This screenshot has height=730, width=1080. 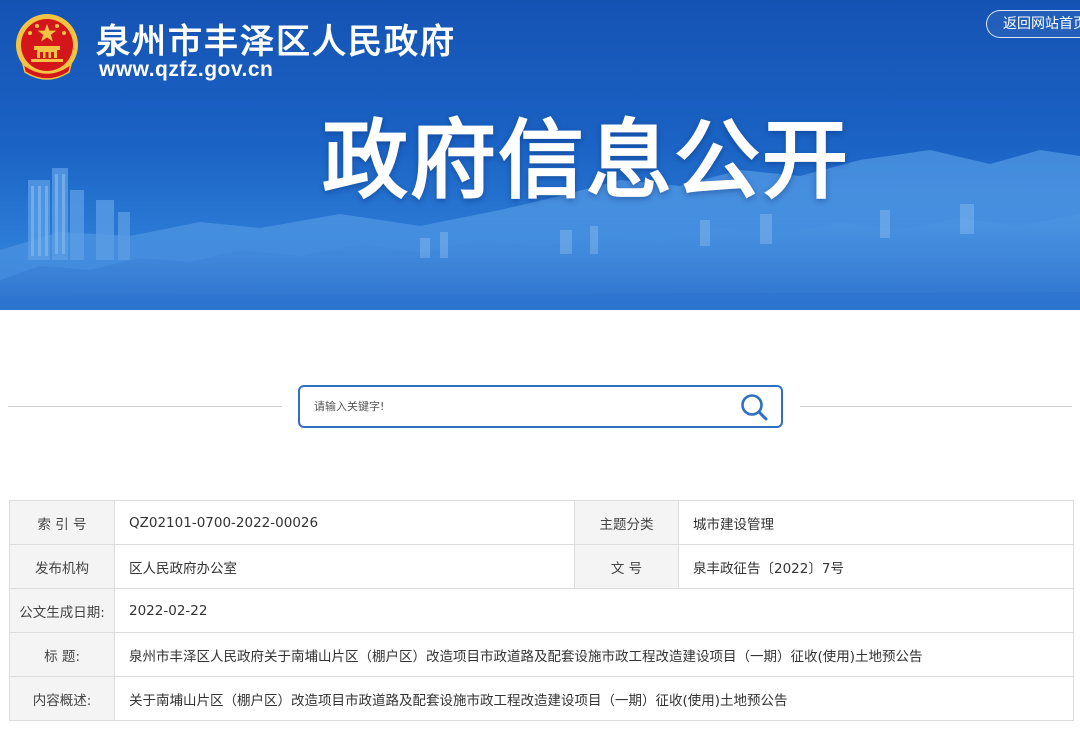 I want to click on document-number-label: 文 号, so click(x=626, y=566).